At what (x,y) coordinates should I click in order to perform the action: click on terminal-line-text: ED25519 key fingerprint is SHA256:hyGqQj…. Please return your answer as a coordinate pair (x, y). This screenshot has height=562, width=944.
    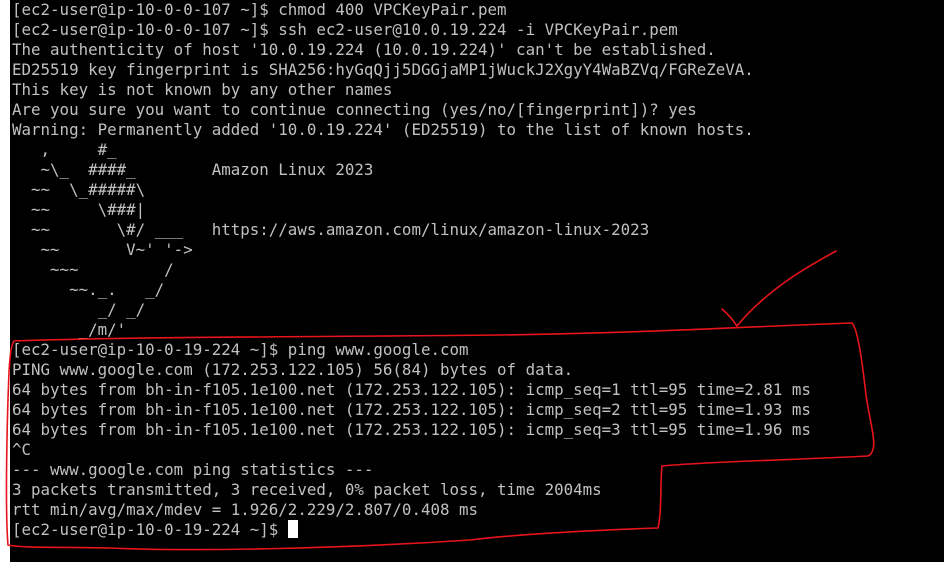
    Looking at the image, I should click on (383, 69).